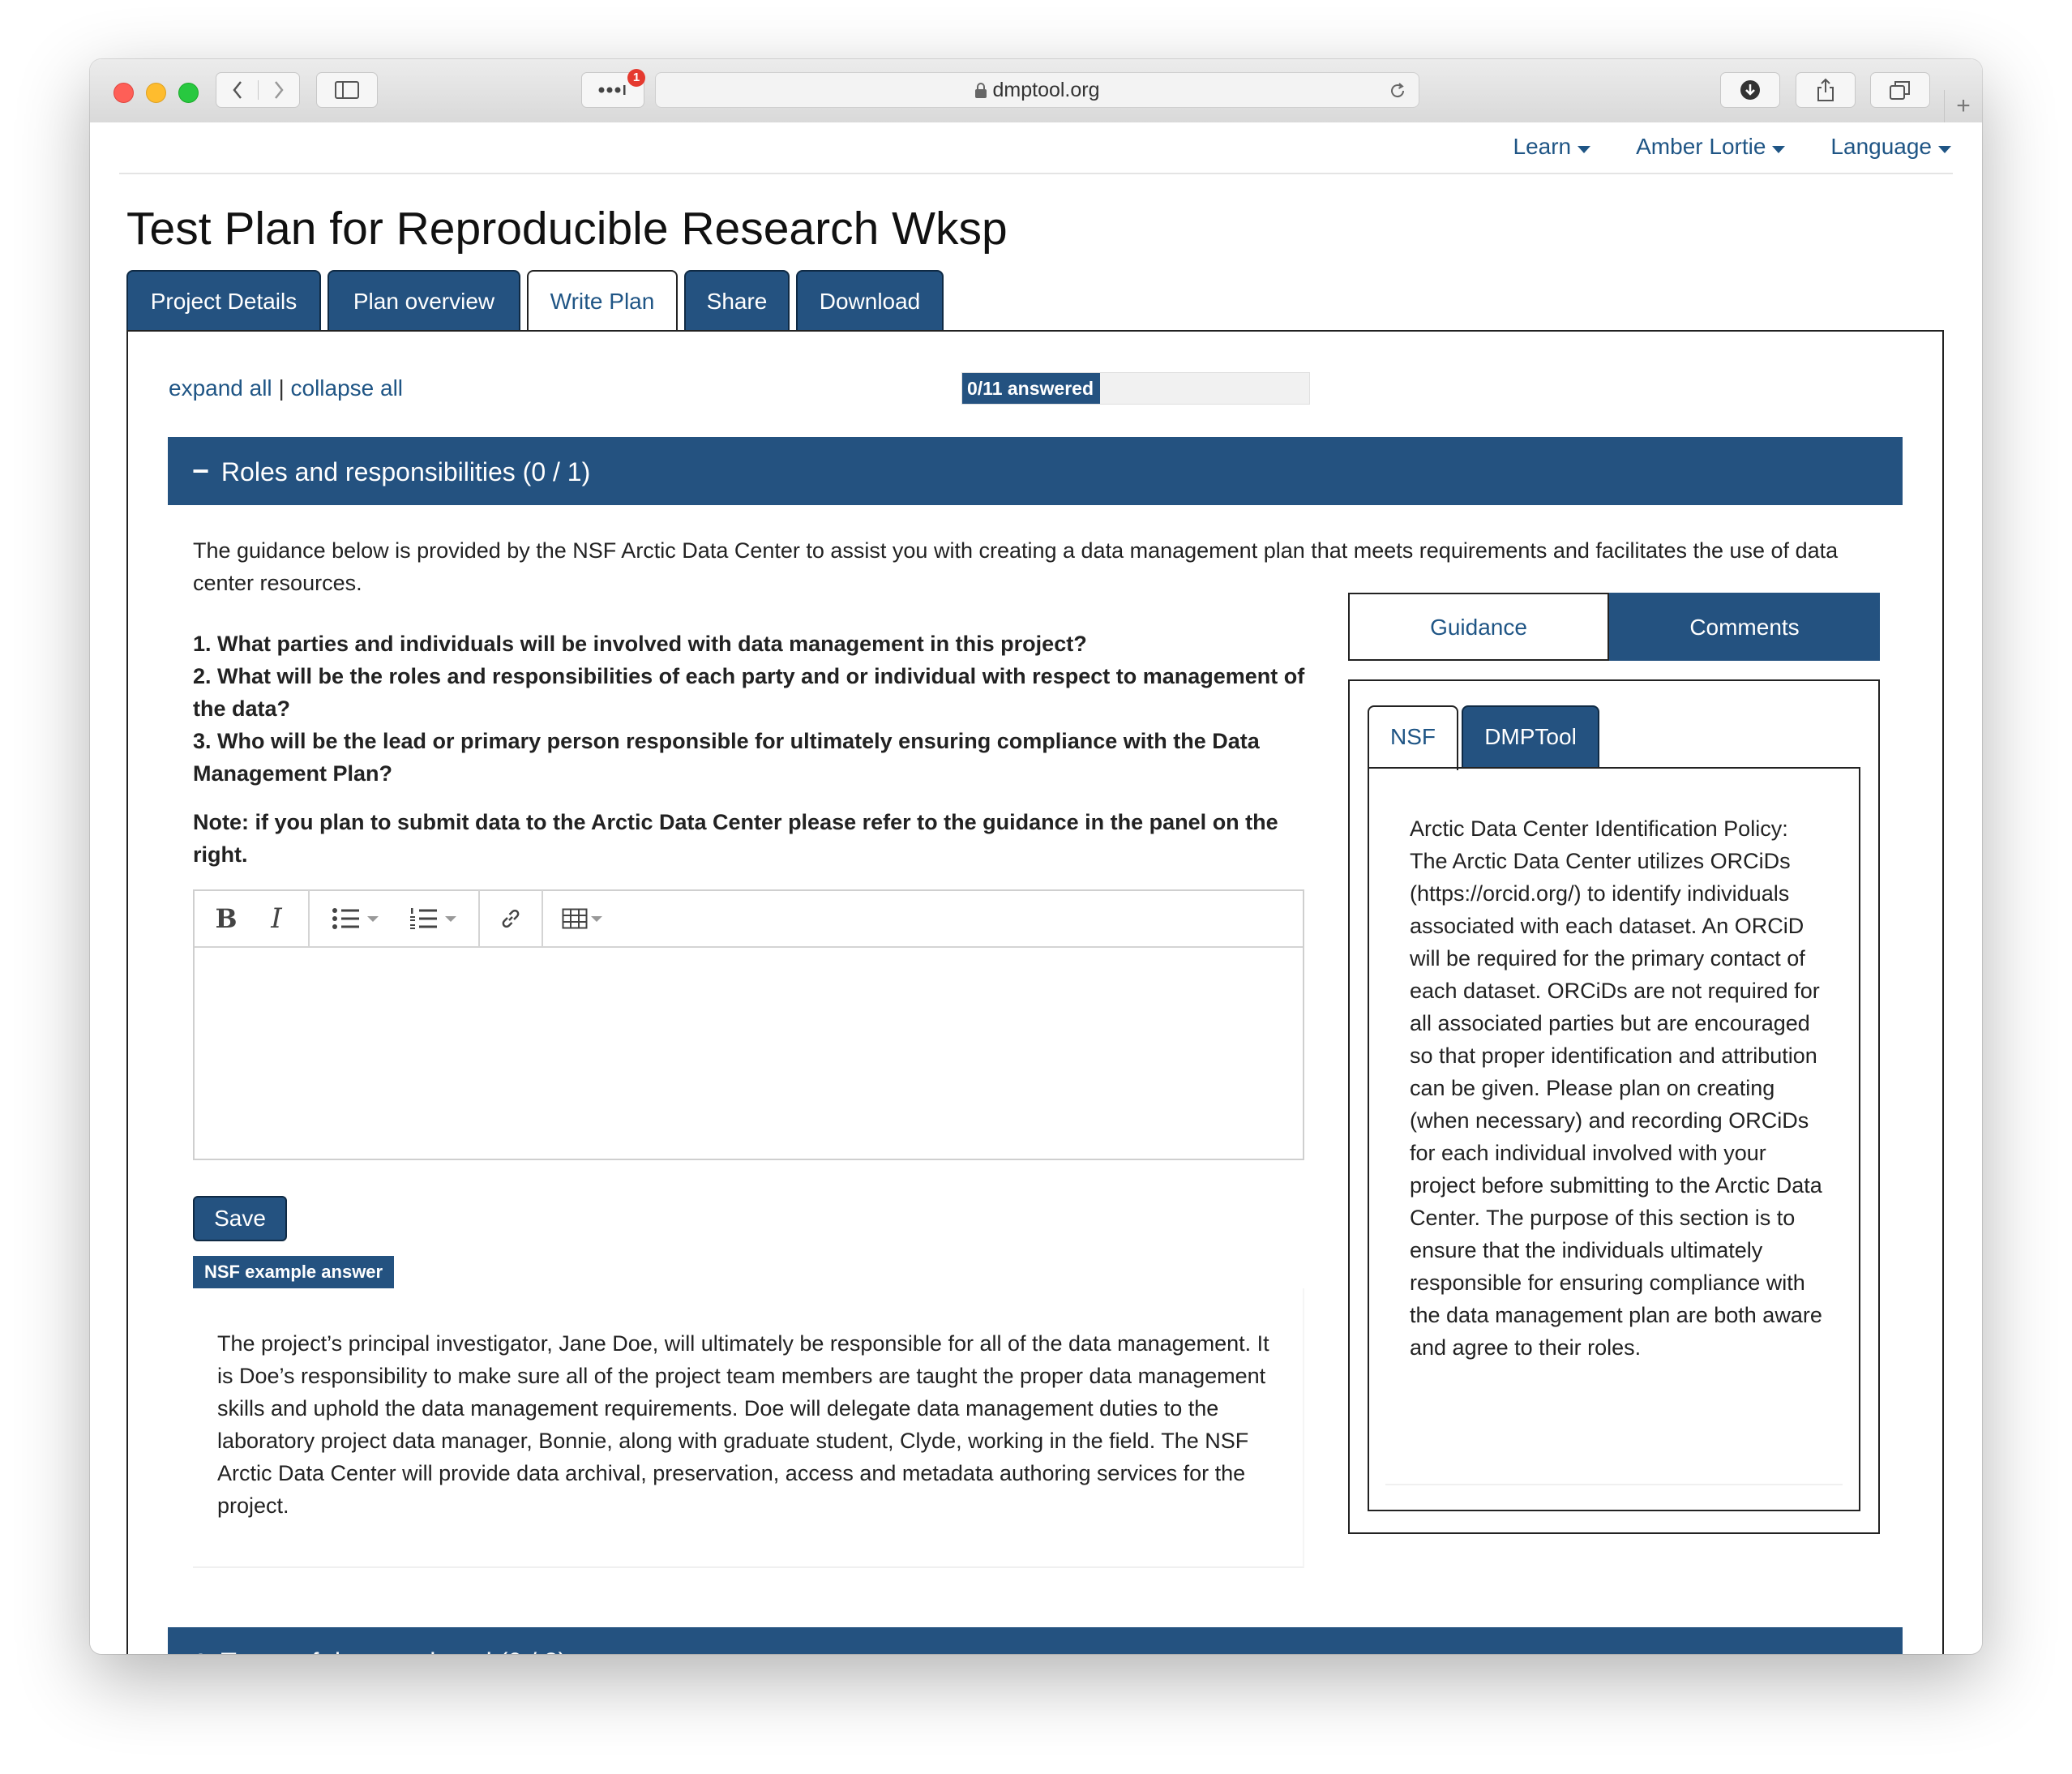 The width and height of the screenshot is (2072, 1774). I want to click on table-group, so click(582, 918).